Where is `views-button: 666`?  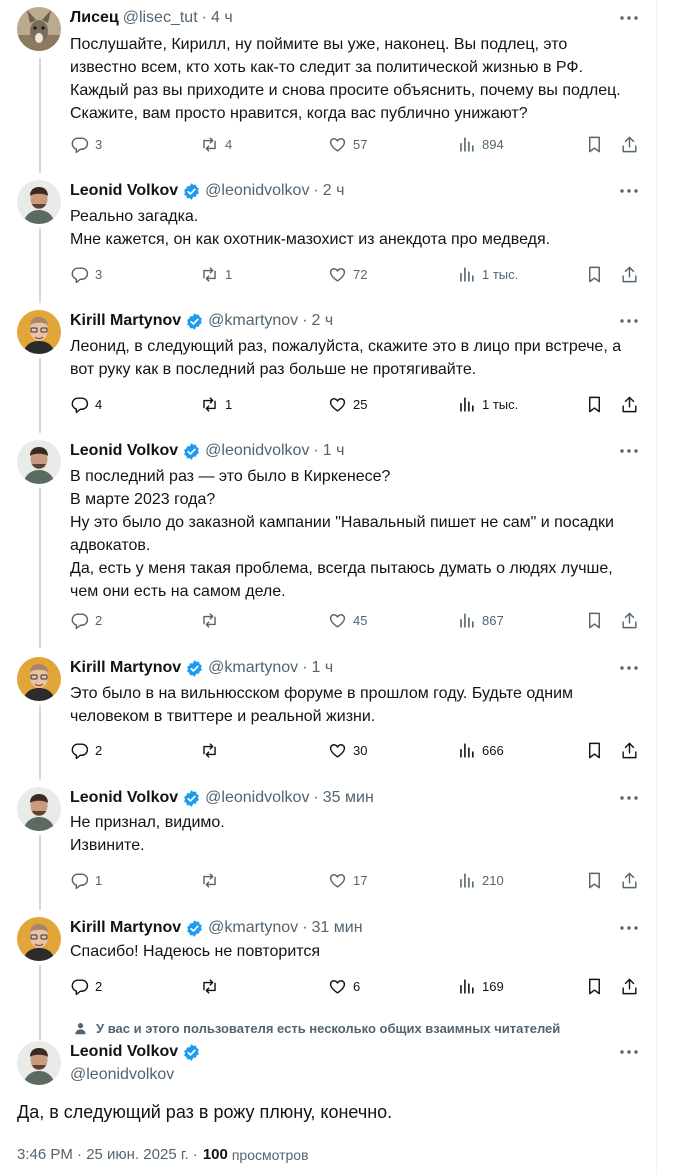
views-button: 666 is located at coordinates (480, 750).